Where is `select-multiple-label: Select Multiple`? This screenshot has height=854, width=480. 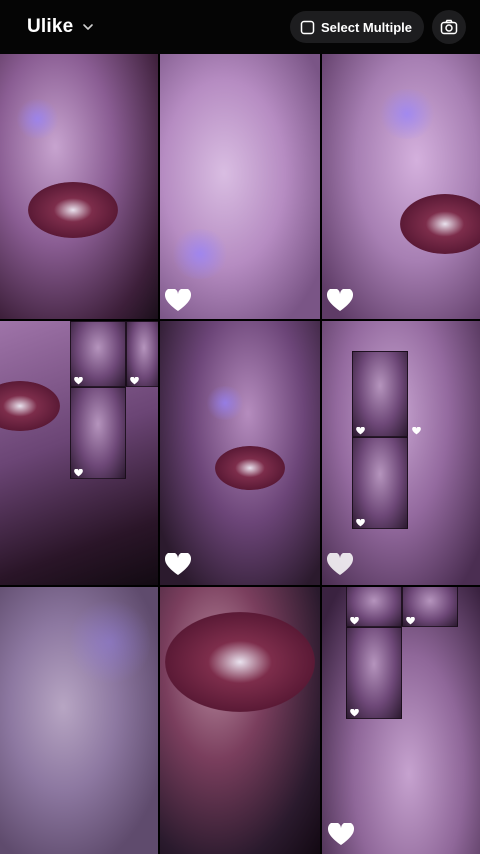 select-multiple-label: Select Multiple is located at coordinates (366, 27).